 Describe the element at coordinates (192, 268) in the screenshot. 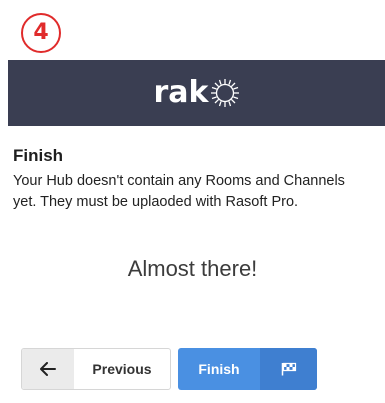

I see `status-message: Almost there!` at that location.